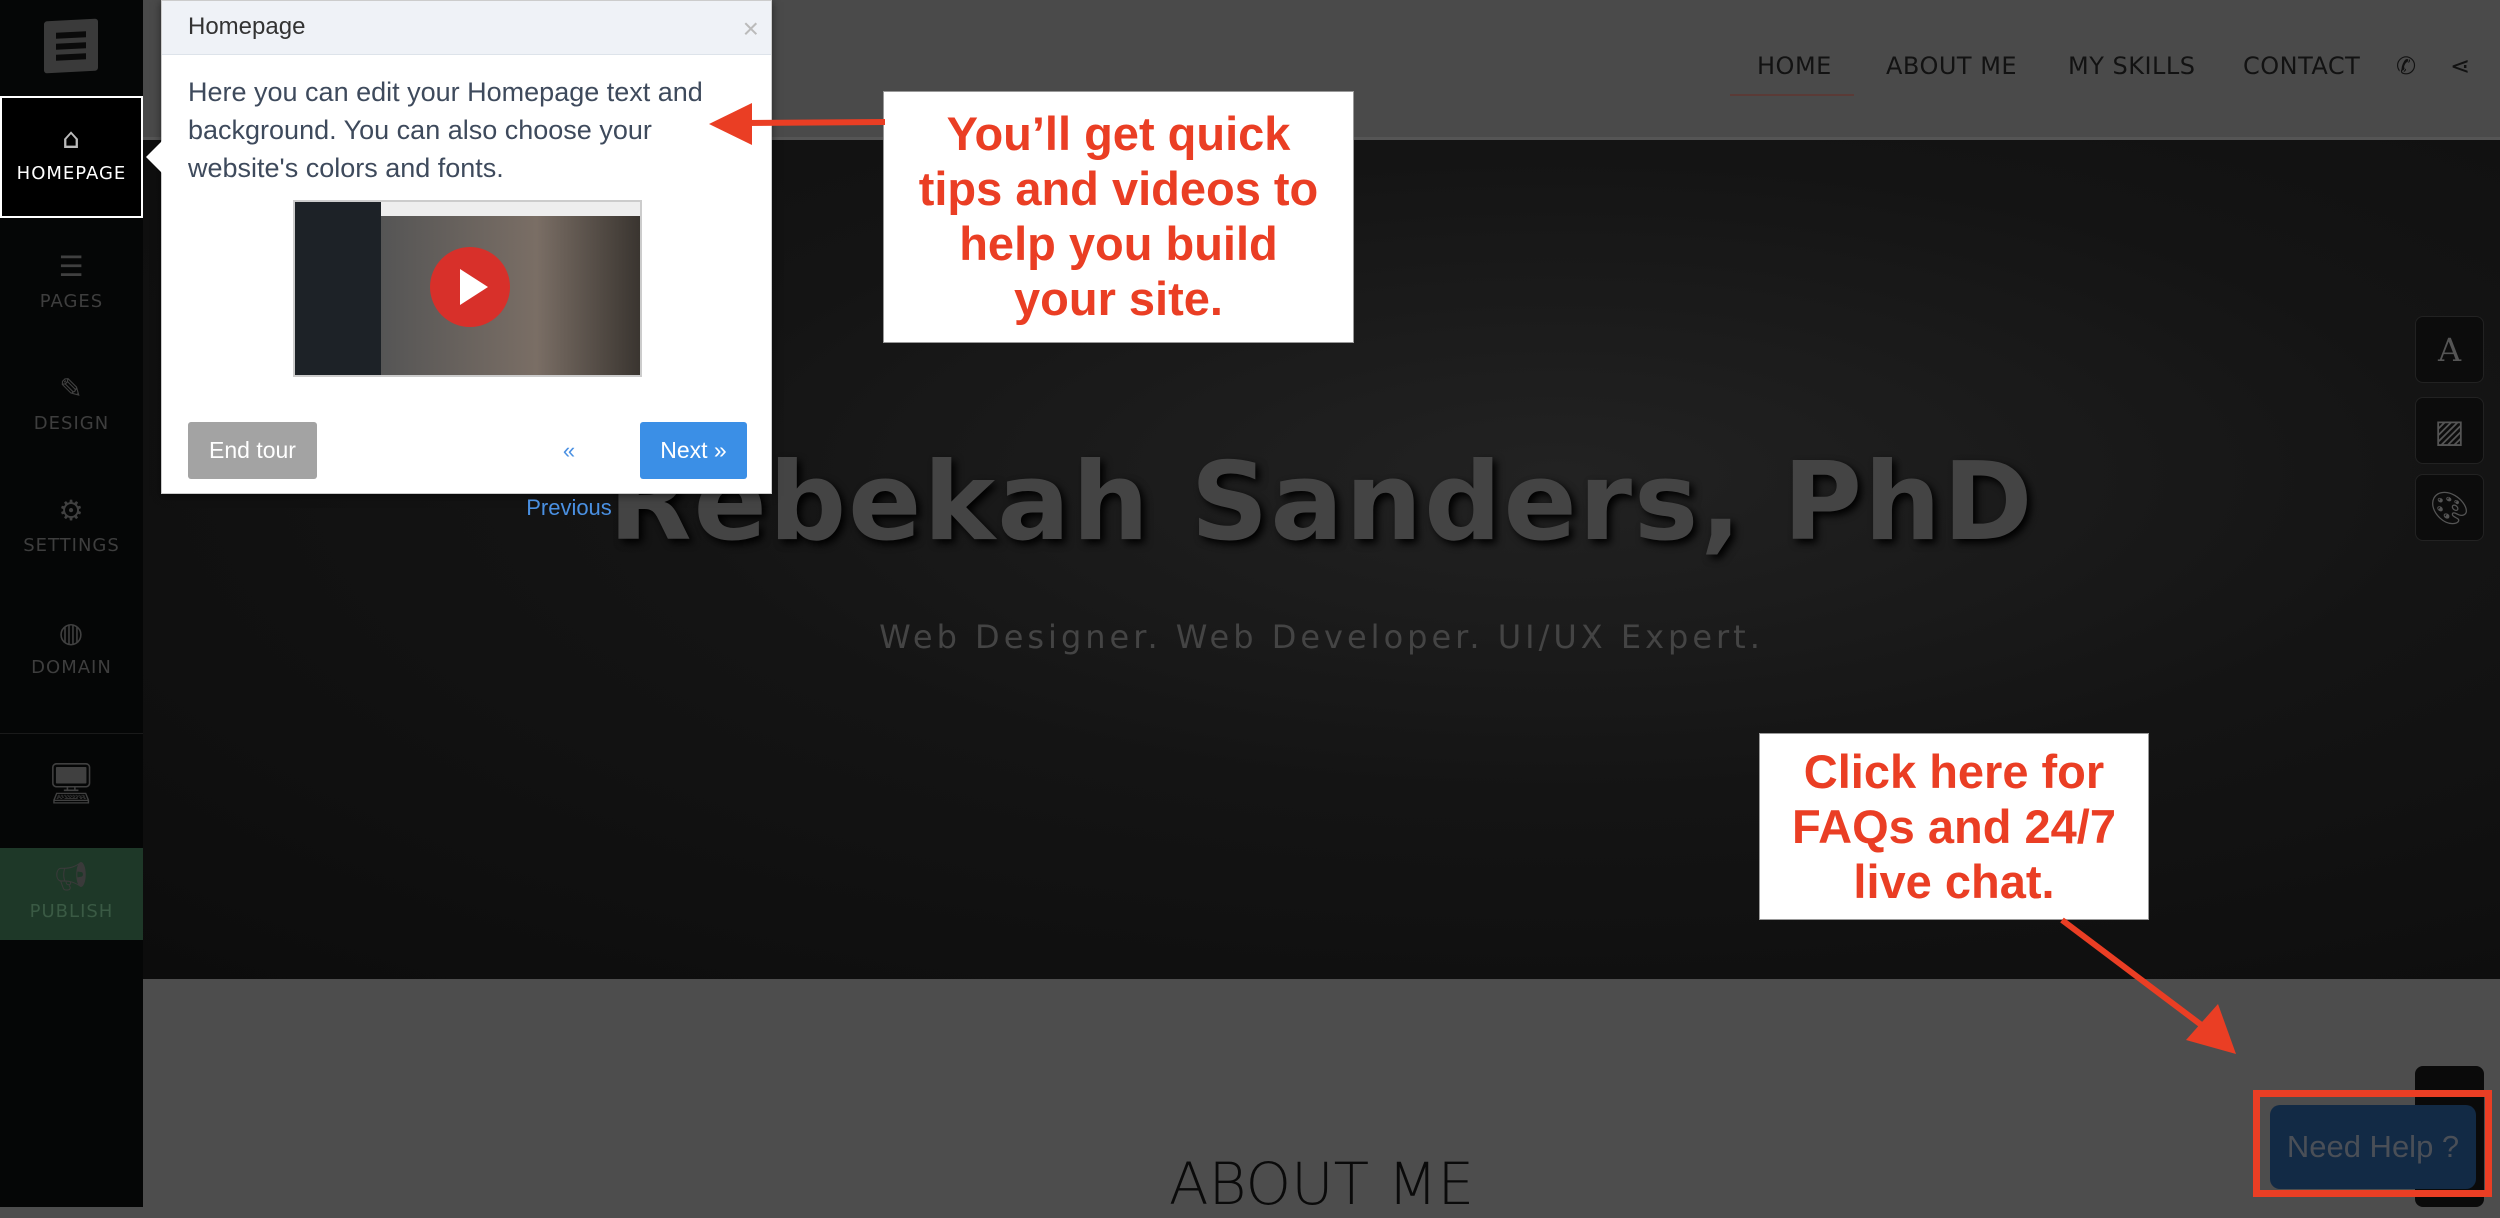 This screenshot has width=2500, height=1218. What do you see at coordinates (2211, 1029) in the screenshot?
I see `arrow-down-head` at bounding box center [2211, 1029].